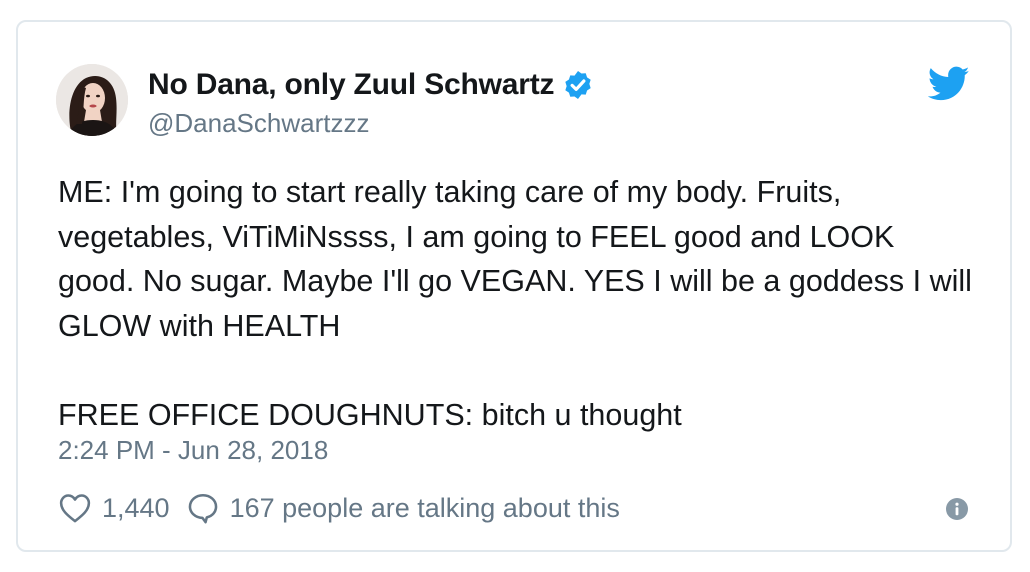  I want to click on verified-badge-icon, so click(578, 85).